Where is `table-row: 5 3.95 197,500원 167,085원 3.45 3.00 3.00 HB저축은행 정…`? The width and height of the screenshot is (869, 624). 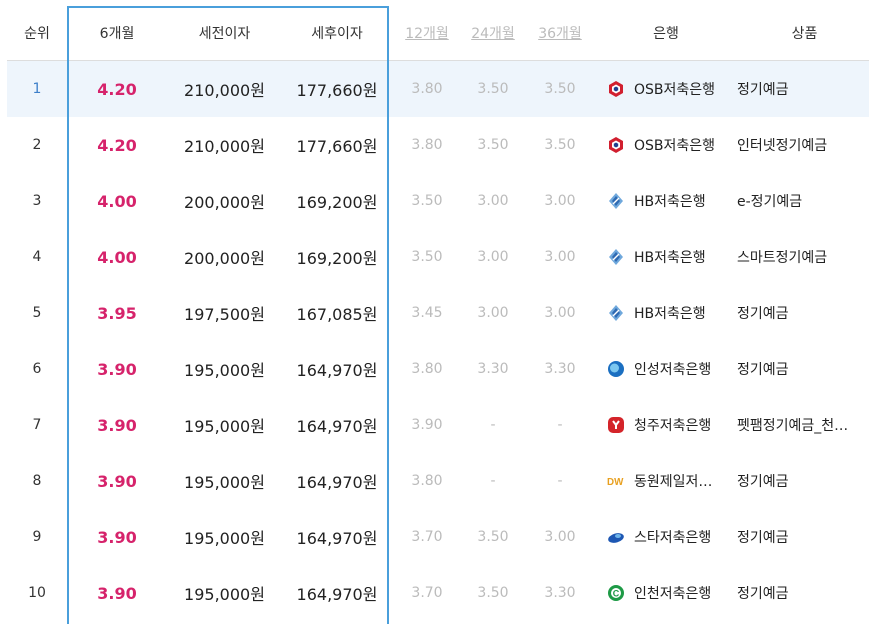 table-row: 5 3.95 197,500원 167,085원 3.45 3.00 3.00 HB저축은행 정… is located at coordinates (438, 313).